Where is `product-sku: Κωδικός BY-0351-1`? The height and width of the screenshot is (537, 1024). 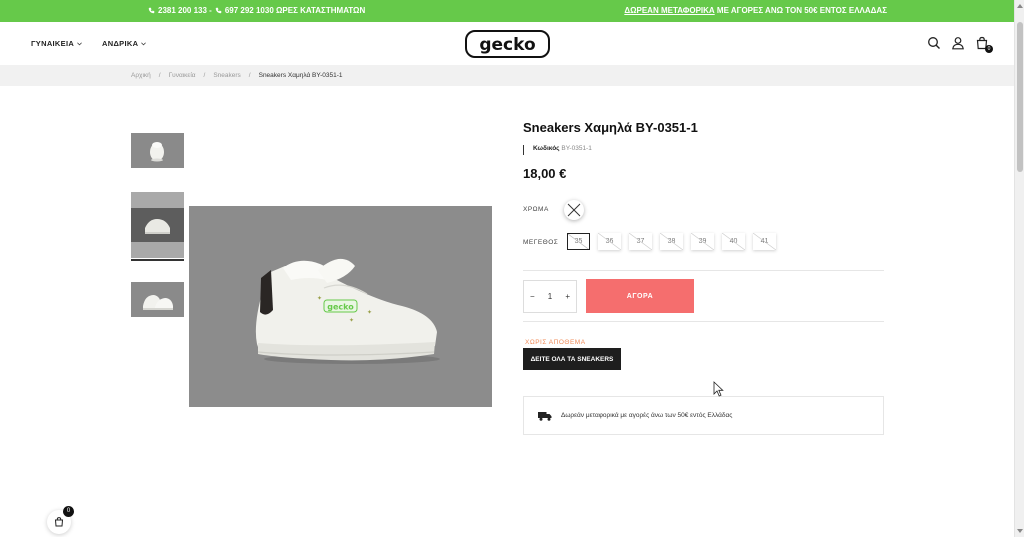
product-sku: Κωδικός BY-0351-1 is located at coordinates (557, 150).